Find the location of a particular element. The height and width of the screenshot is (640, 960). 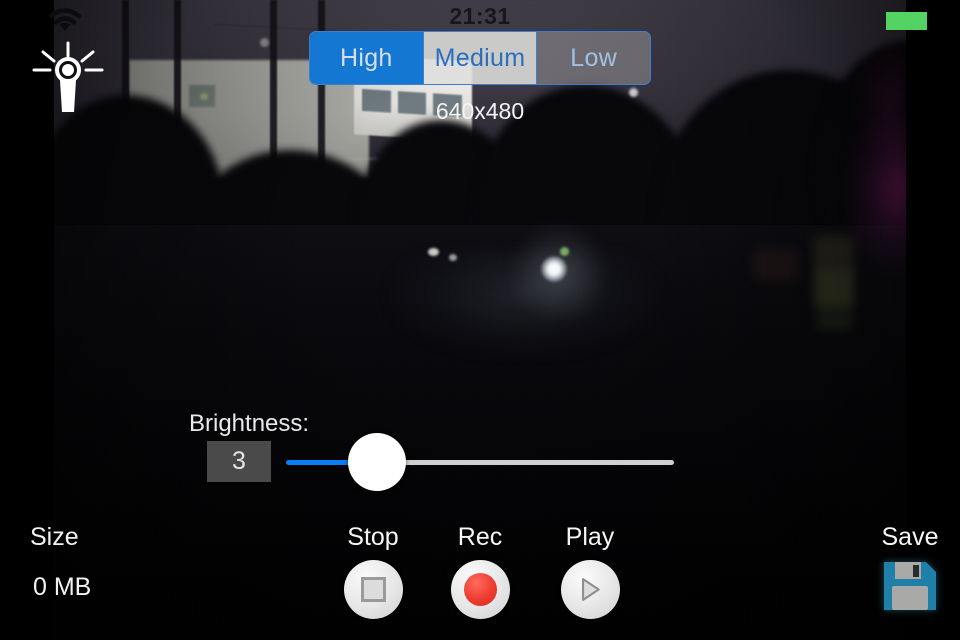

save-button: Save is located at coordinates (910, 567).